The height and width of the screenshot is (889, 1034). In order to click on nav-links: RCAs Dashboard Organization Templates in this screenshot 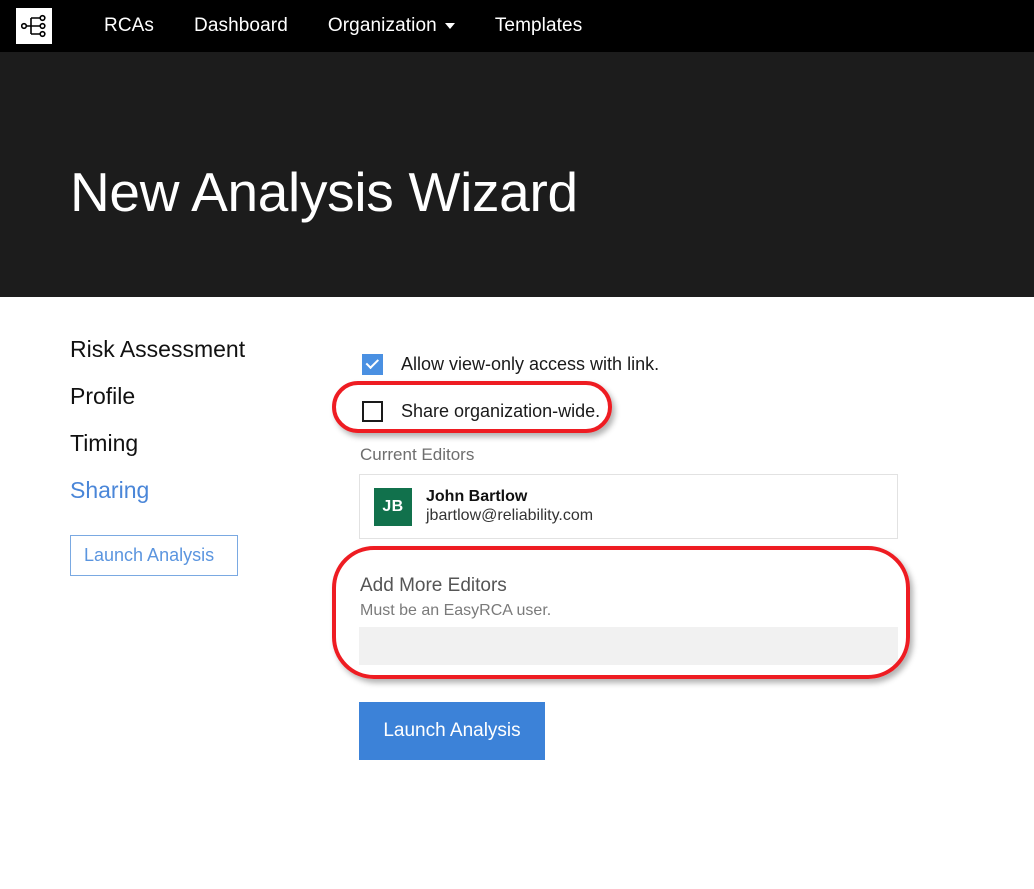, I will do `click(343, 26)`.